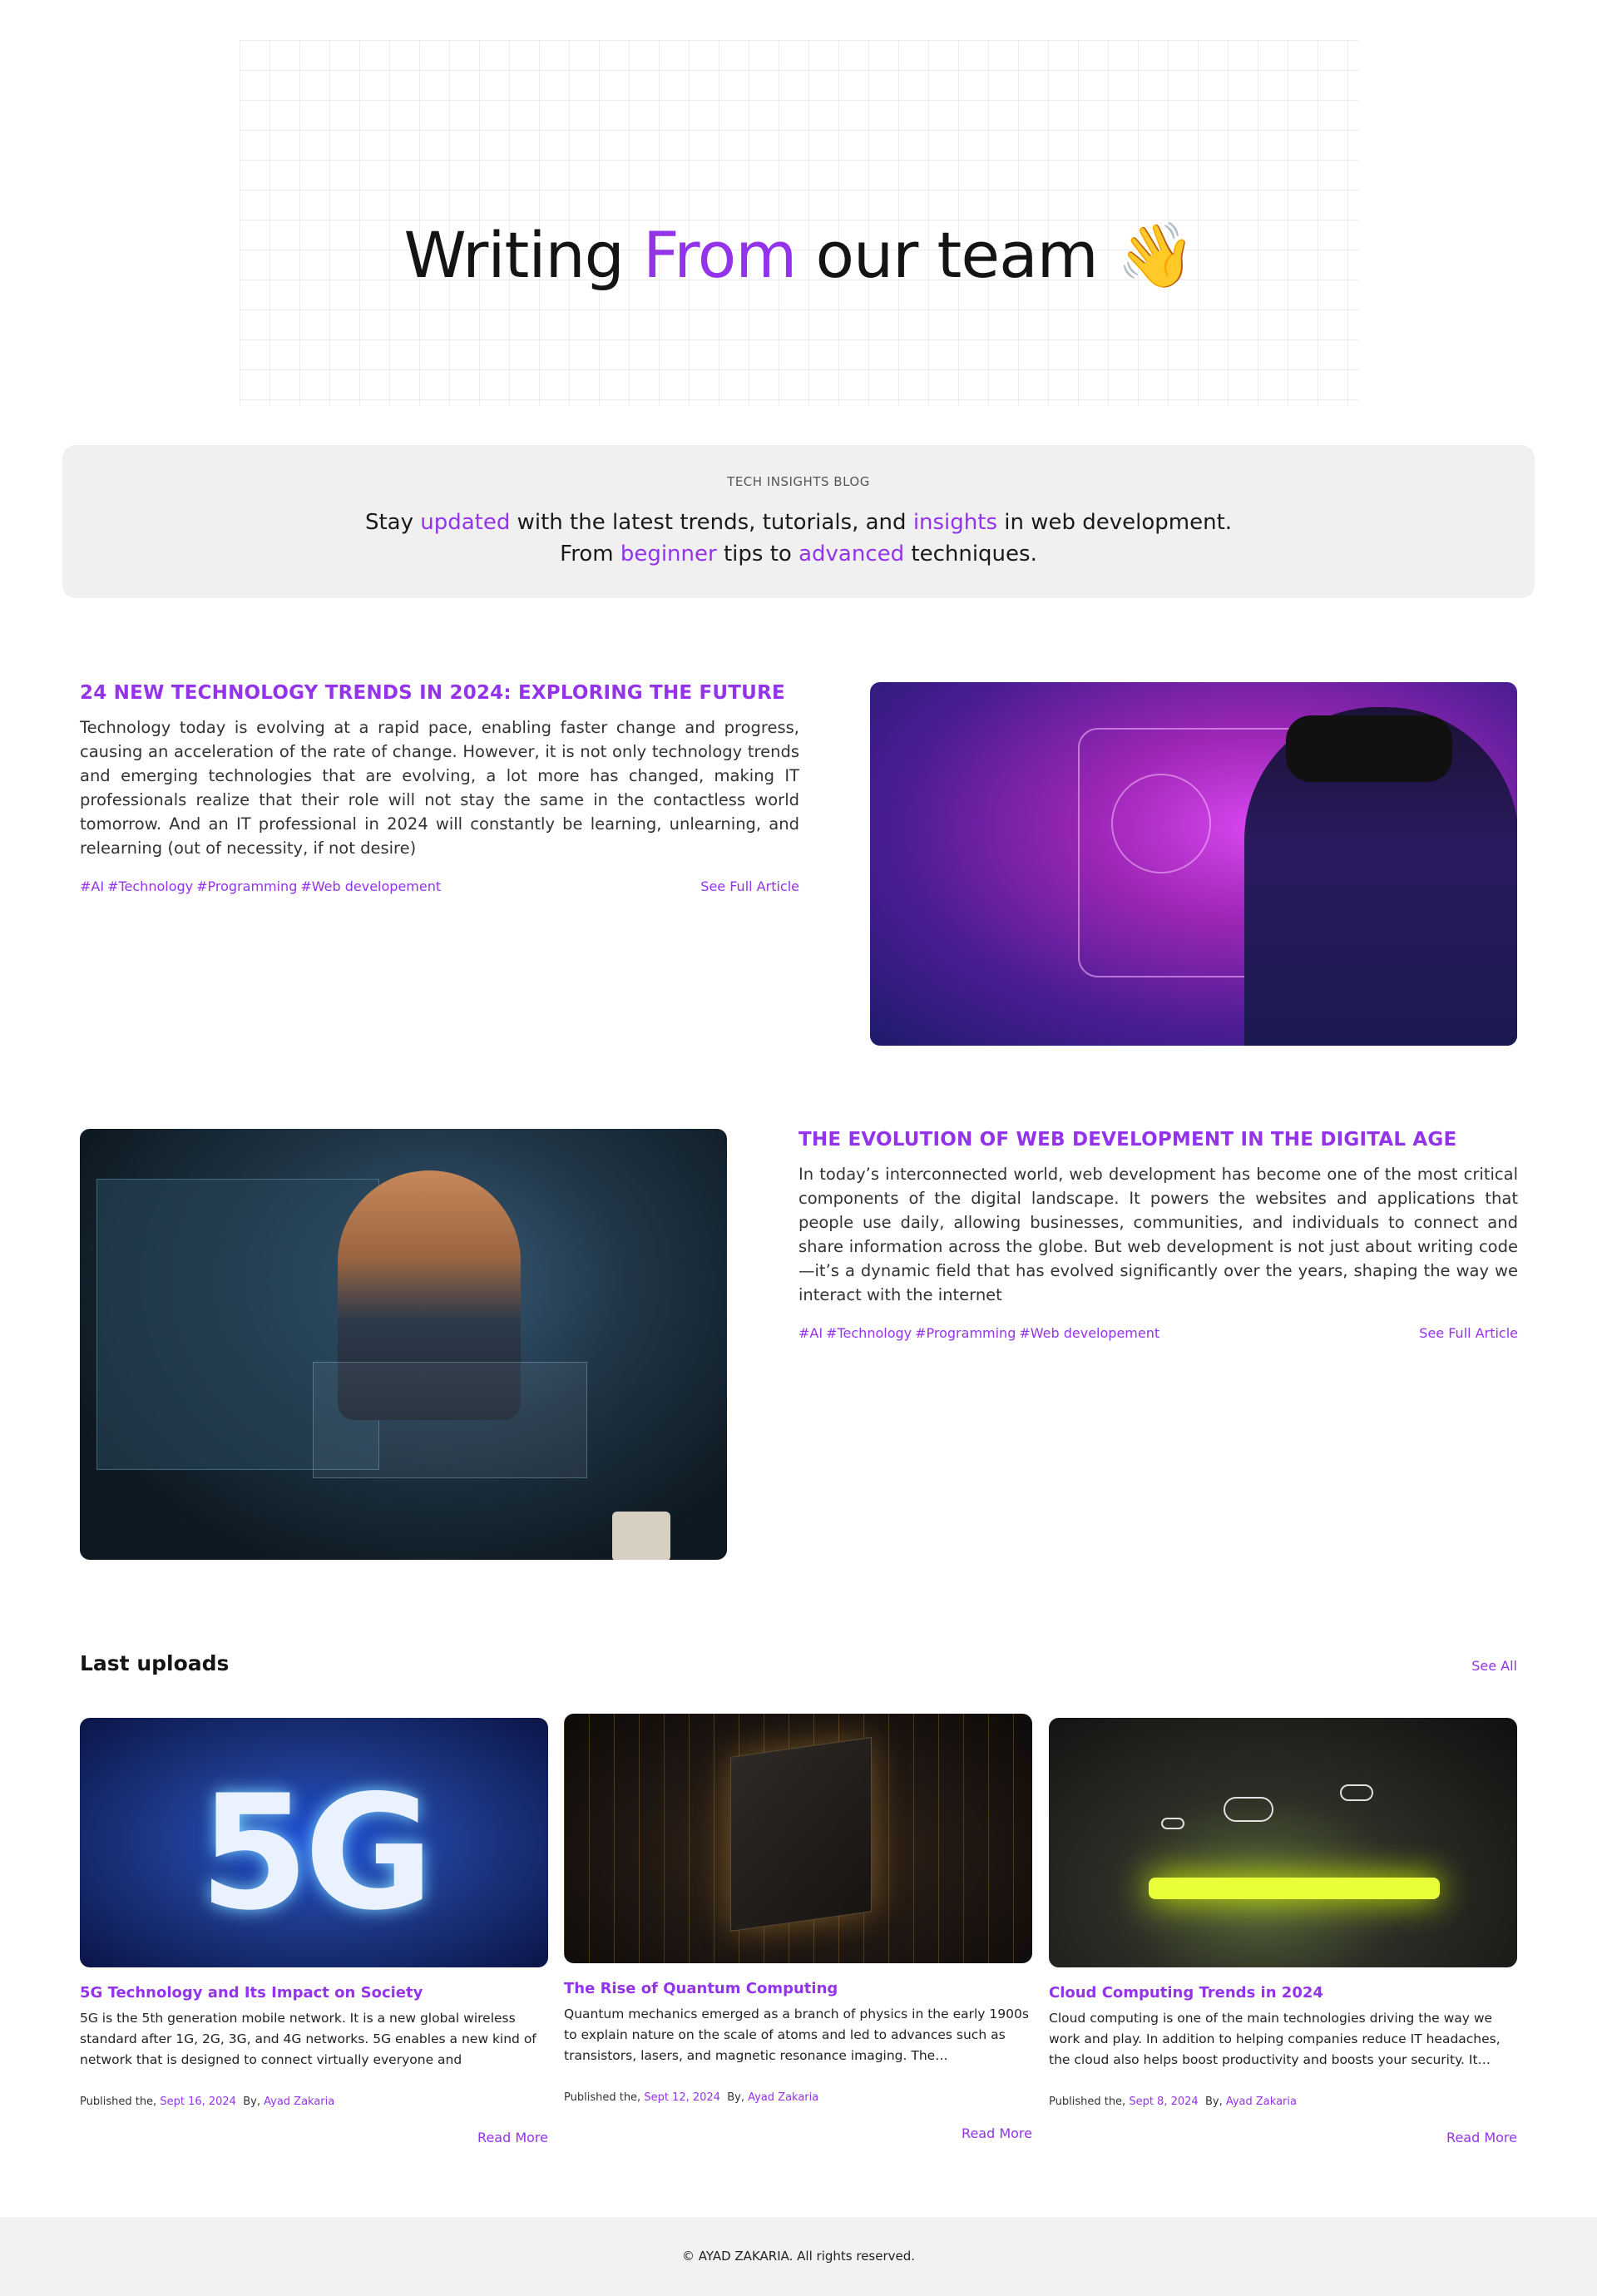 This screenshot has width=1597, height=2296. I want to click on card-title: The Rise of Quantum Computing, so click(798, 1988).